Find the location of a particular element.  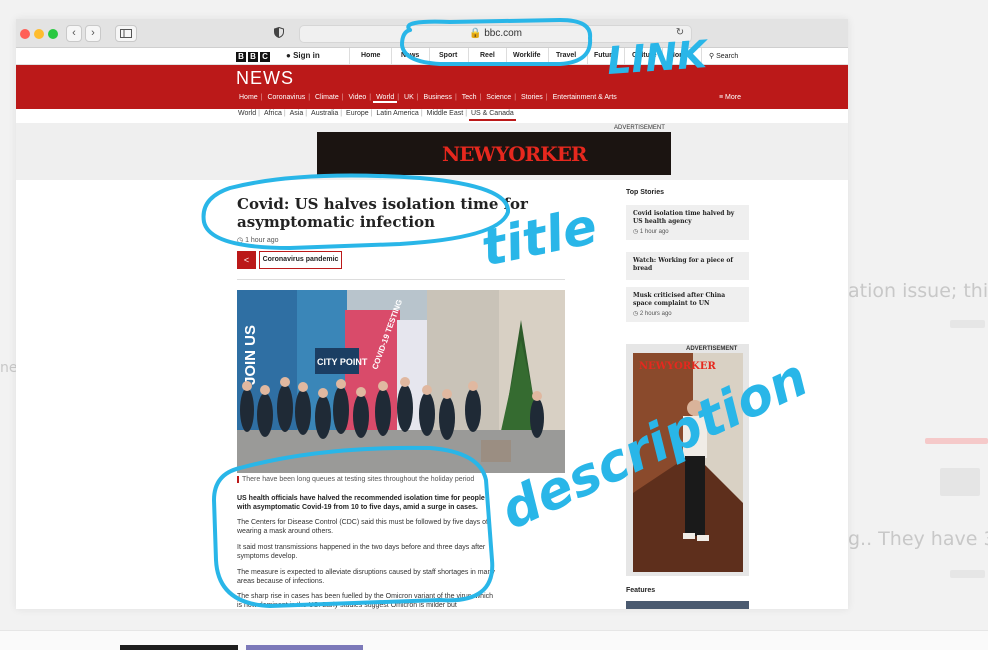

signin-link: ● Sign in is located at coordinates (303, 55).